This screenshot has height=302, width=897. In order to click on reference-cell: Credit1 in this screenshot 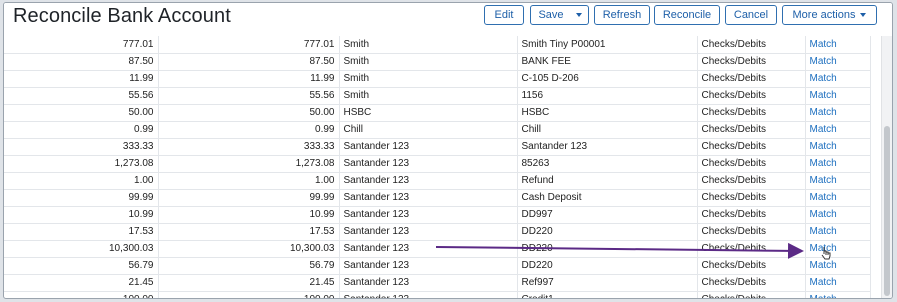, I will do `click(607, 294)`.